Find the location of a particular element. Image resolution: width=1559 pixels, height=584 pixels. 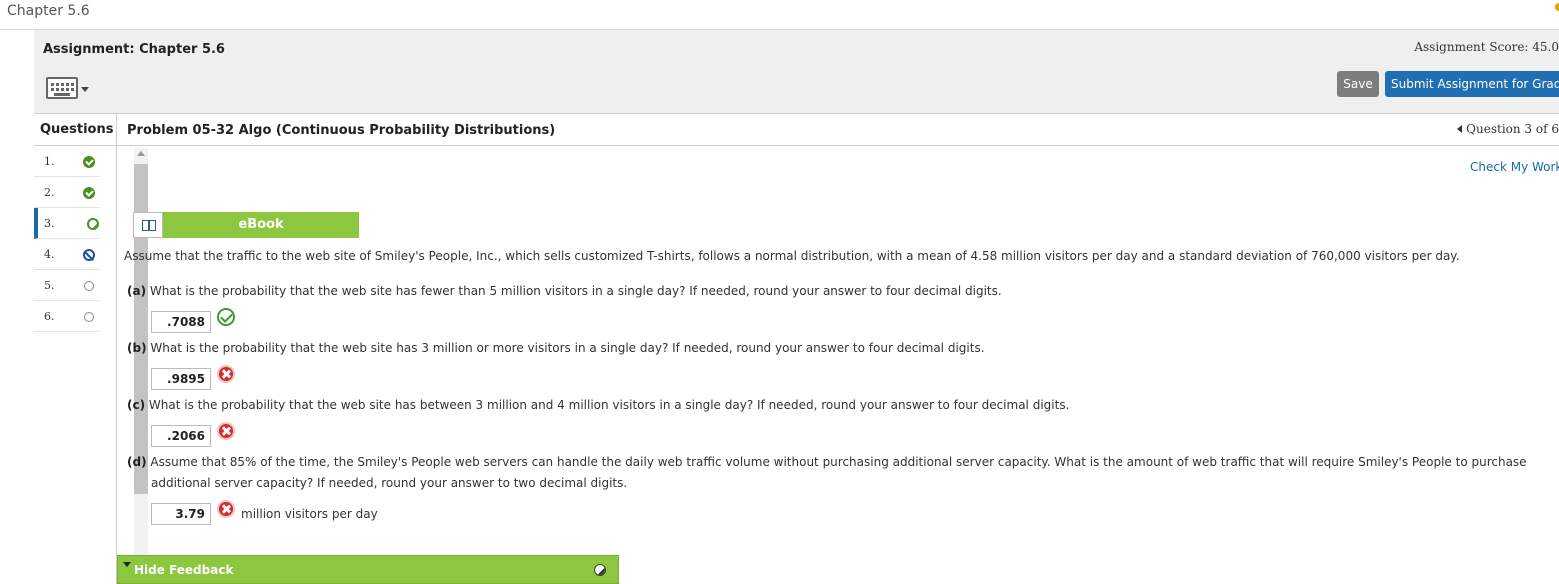

partial-status-icon is located at coordinates (93, 224).